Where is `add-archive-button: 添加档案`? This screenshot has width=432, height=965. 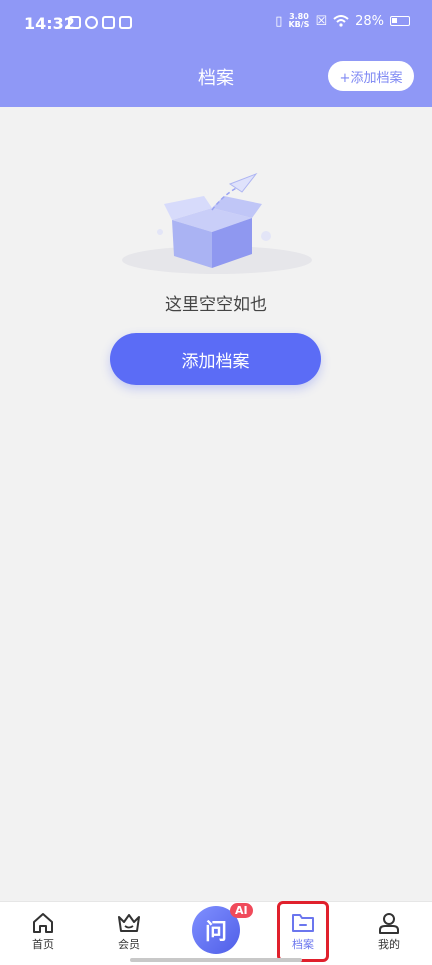 add-archive-button: 添加档案 is located at coordinates (215, 359).